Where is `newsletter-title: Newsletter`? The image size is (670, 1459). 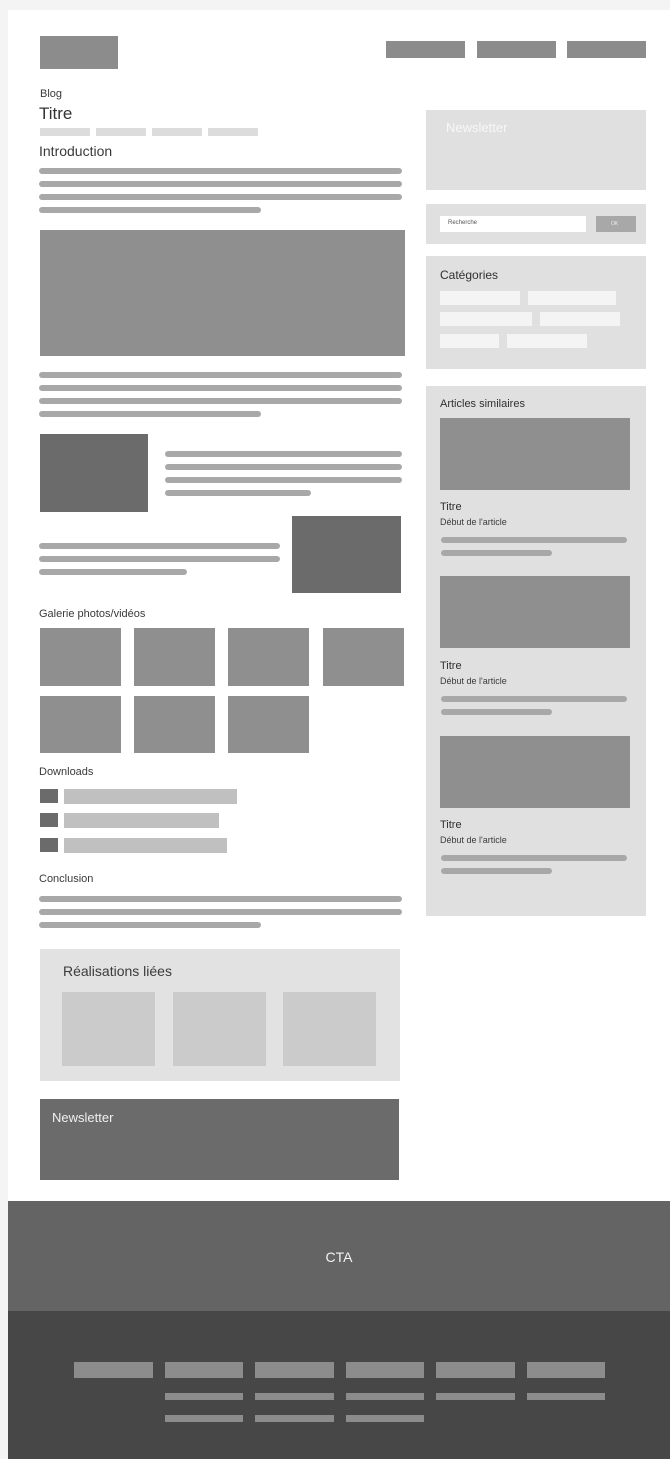
newsletter-title: Newsletter is located at coordinates (83, 1117).